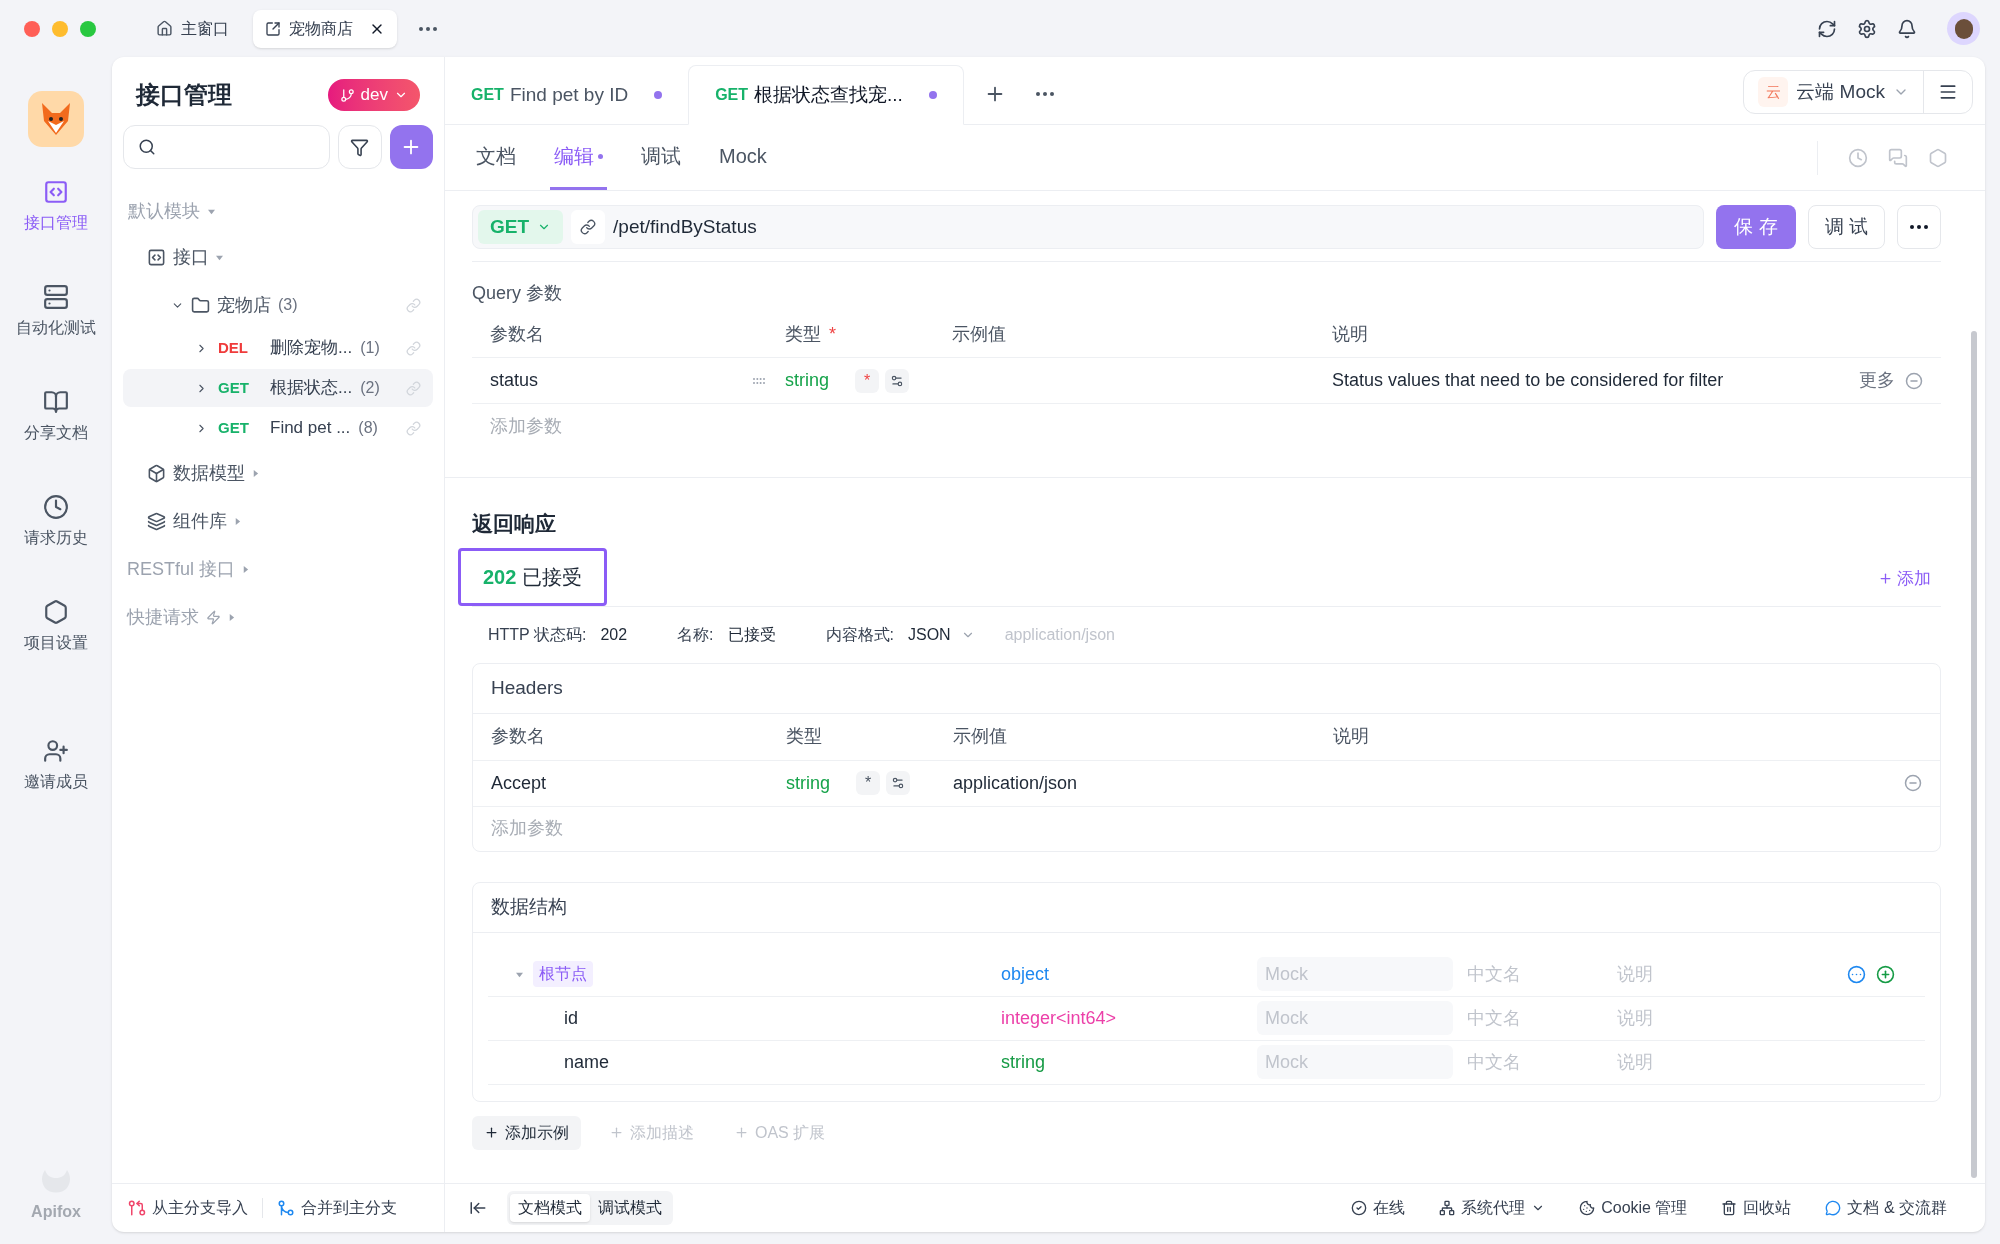  Describe the element at coordinates (1492, 1208) in the screenshot. I see `status-item: 系统代理` at that location.